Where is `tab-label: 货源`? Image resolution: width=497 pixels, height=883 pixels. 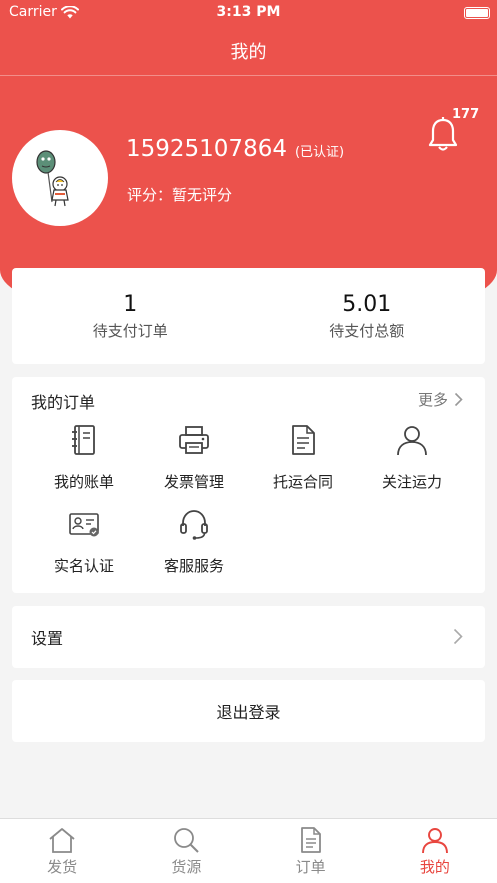
tab-label: 货源 is located at coordinates (186, 867).